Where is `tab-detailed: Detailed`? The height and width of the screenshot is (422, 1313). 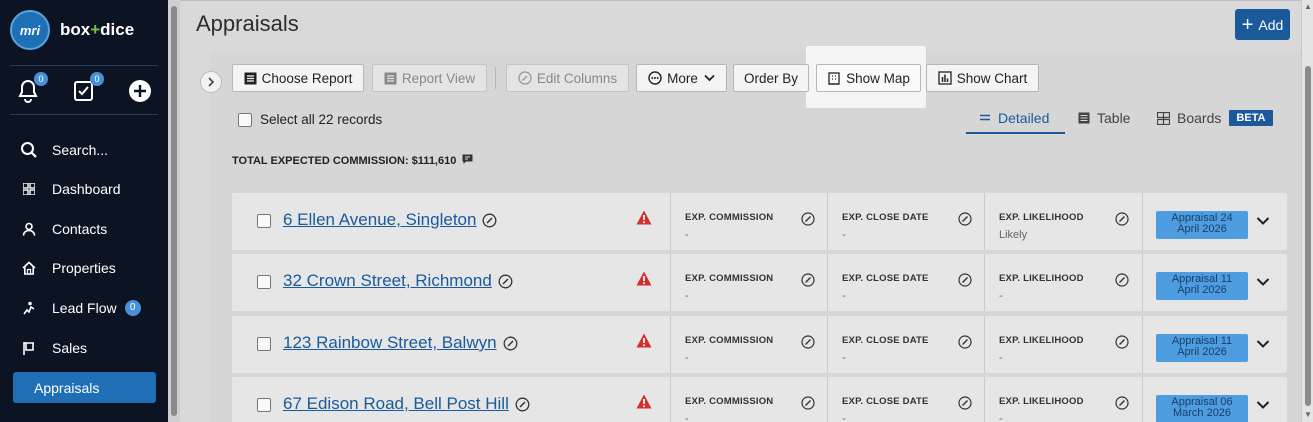 tab-detailed: Detailed is located at coordinates (1014, 118).